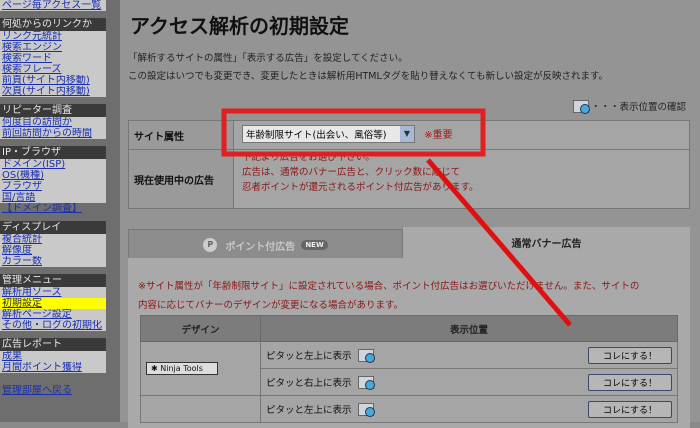 The height and width of the screenshot is (428, 700). What do you see at coordinates (309, 383) in the screenshot?
I see `position-label: ピタッと右上に表示` at bounding box center [309, 383].